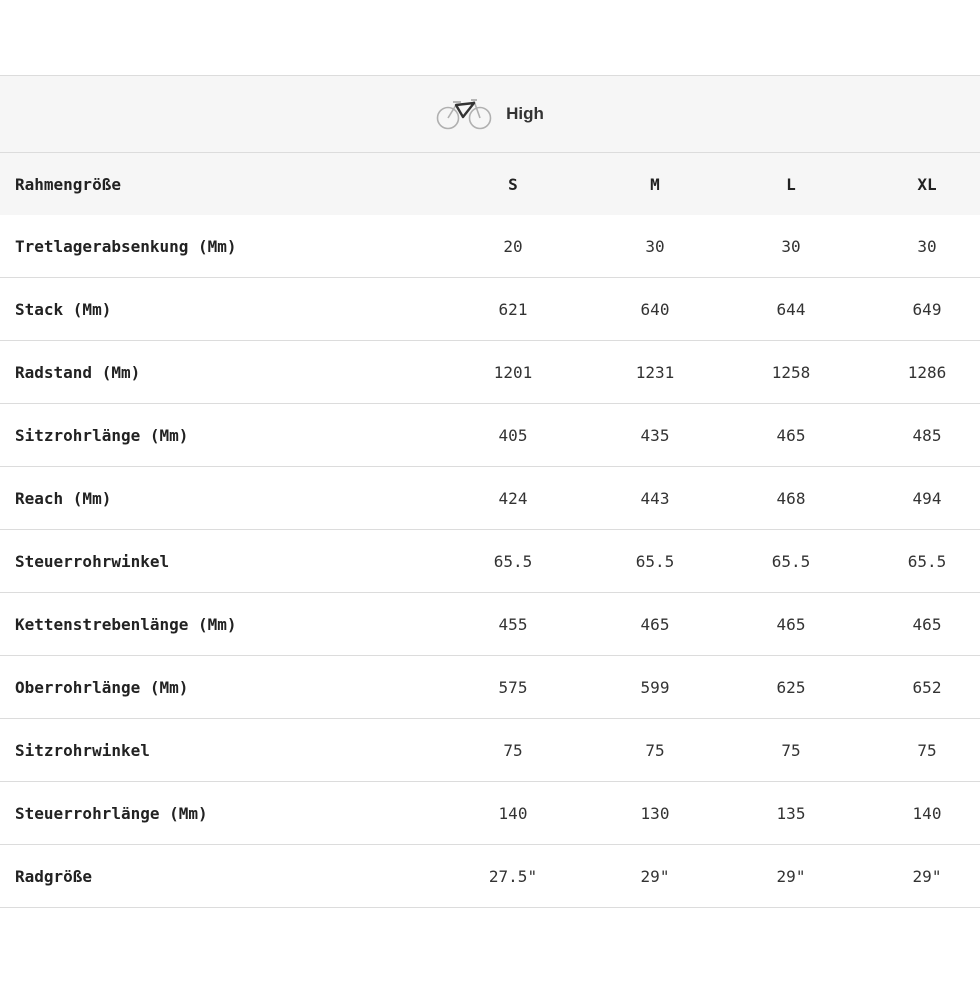 This screenshot has width=980, height=981. Describe the element at coordinates (102, 687) in the screenshot. I see `row-label: Oberrohrlänge (Mm)` at that location.